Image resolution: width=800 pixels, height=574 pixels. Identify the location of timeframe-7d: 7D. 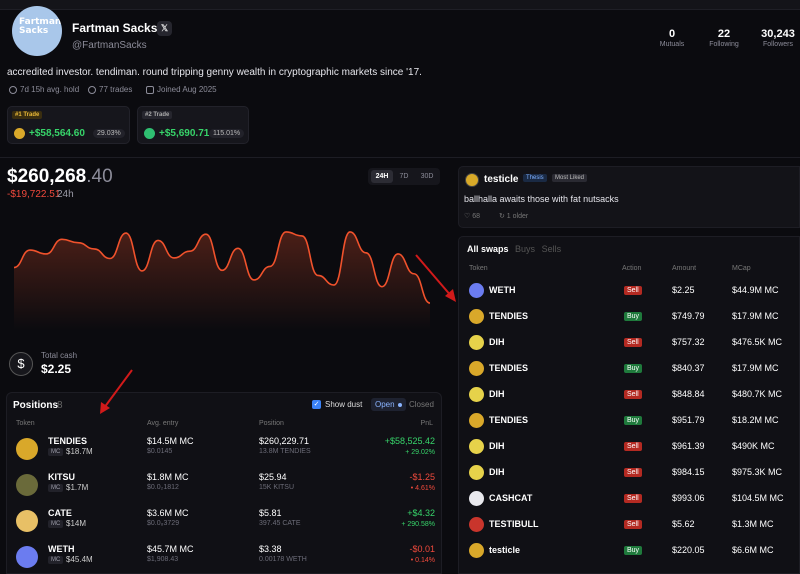
(404, 176).